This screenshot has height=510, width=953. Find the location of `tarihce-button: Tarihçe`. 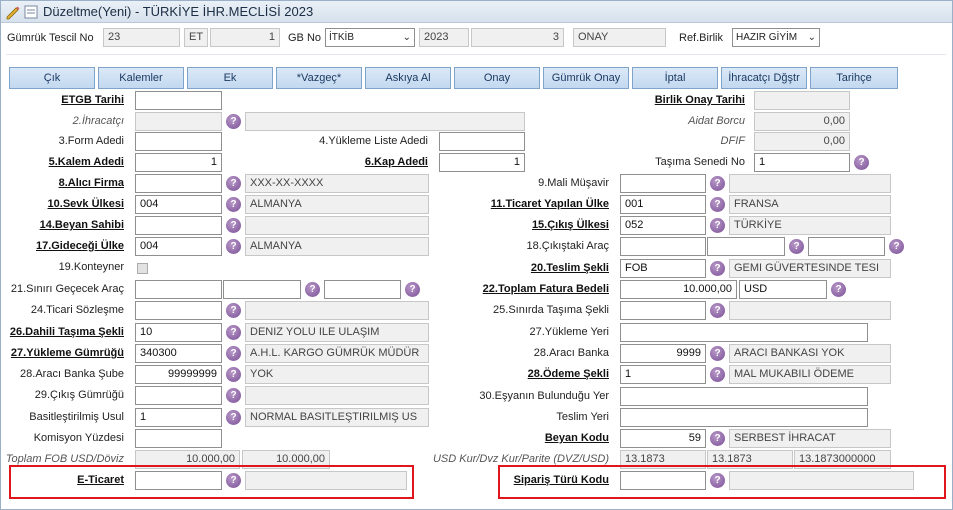

tarihce-button: Tarihçe is located at coordinates (854, 78).